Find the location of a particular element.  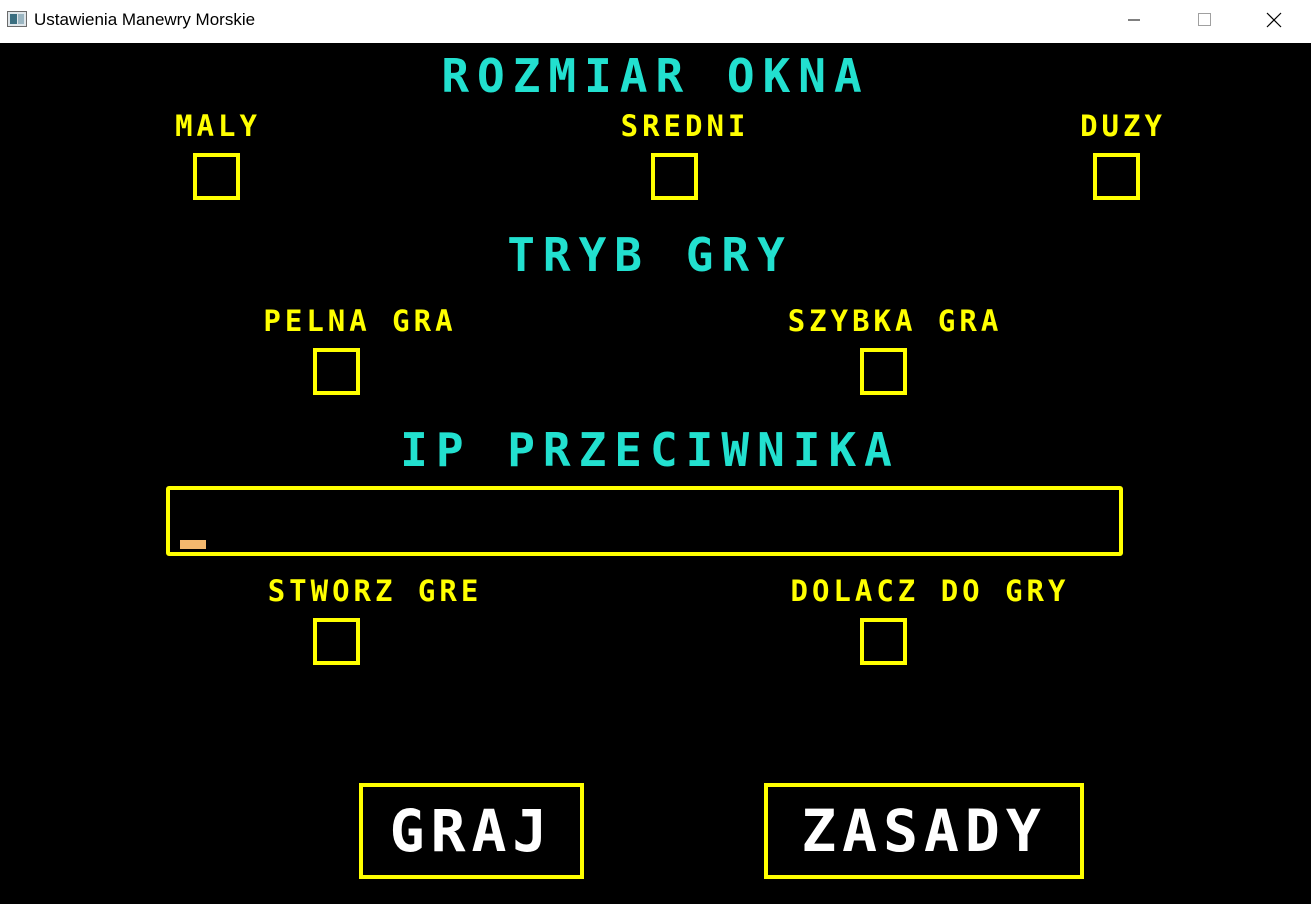

play-button: GRAJ is located at coordinates (471, 831).